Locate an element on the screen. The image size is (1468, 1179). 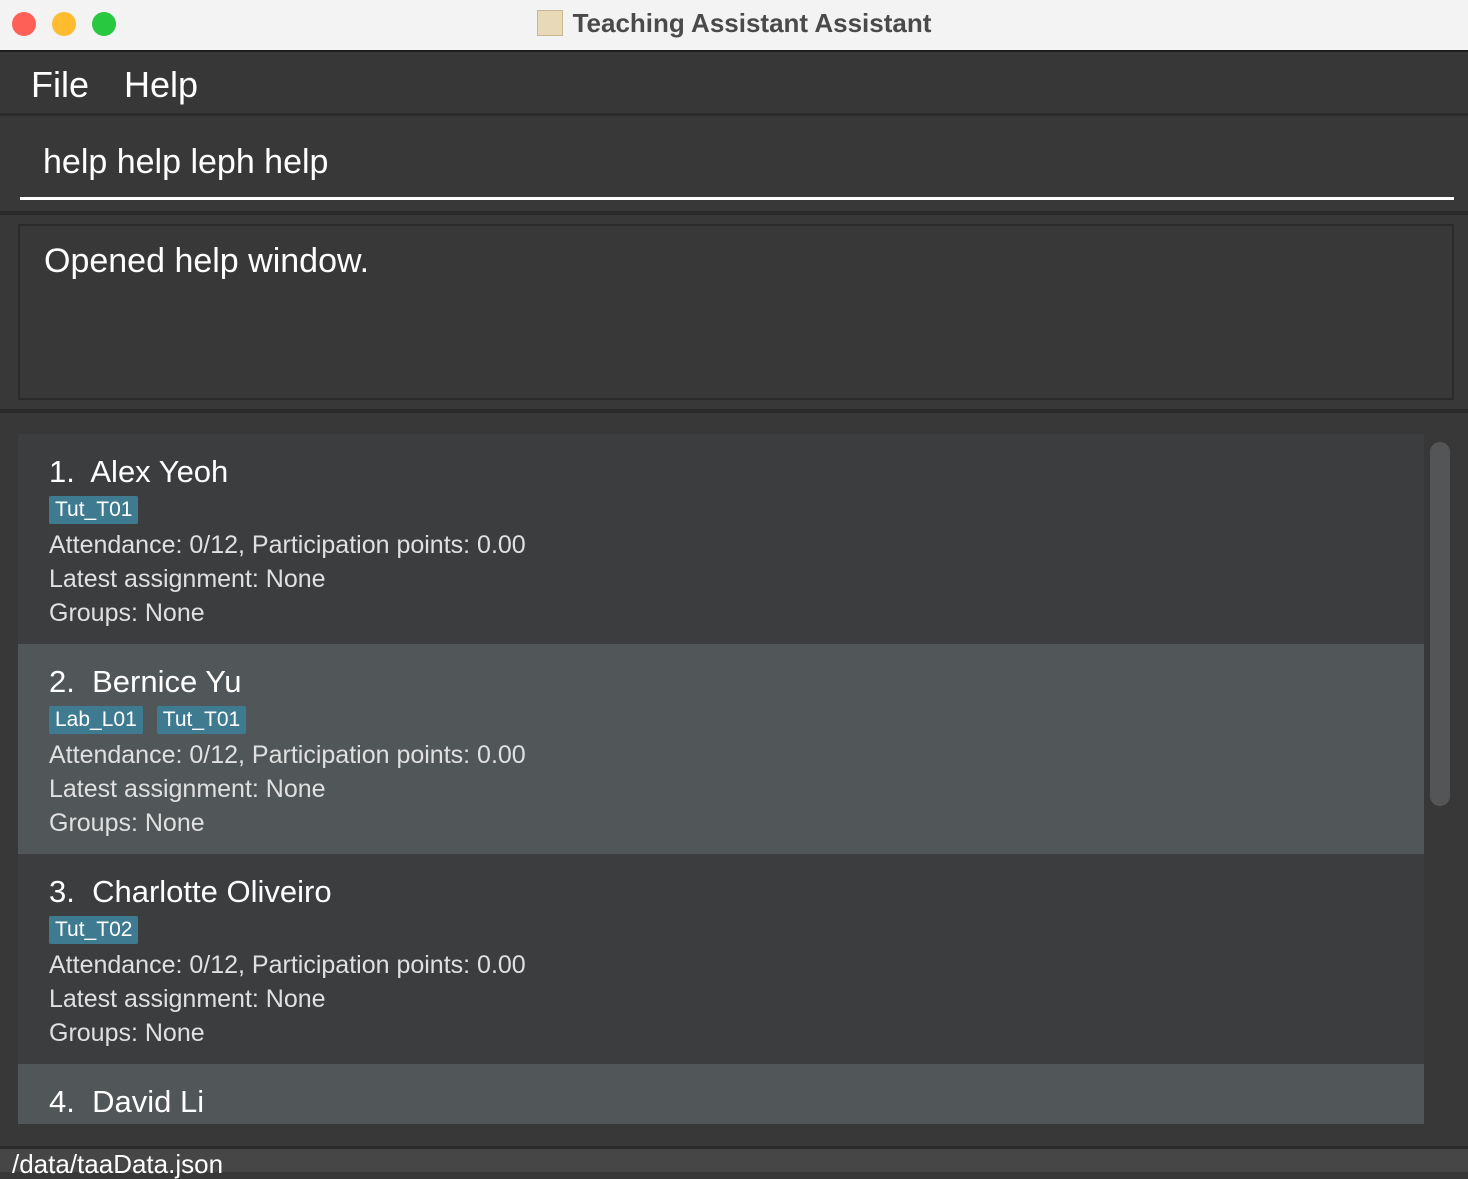
student-name-text: David Li is located at coordinates (148, 1101).